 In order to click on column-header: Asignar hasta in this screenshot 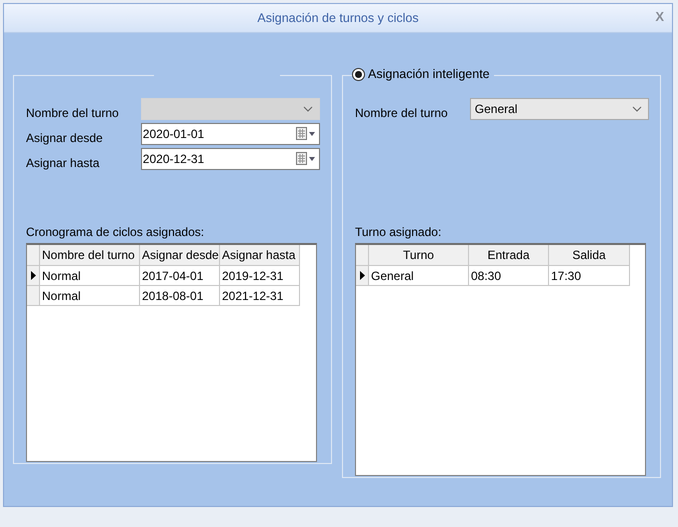, I will do `click(260, 255)`.